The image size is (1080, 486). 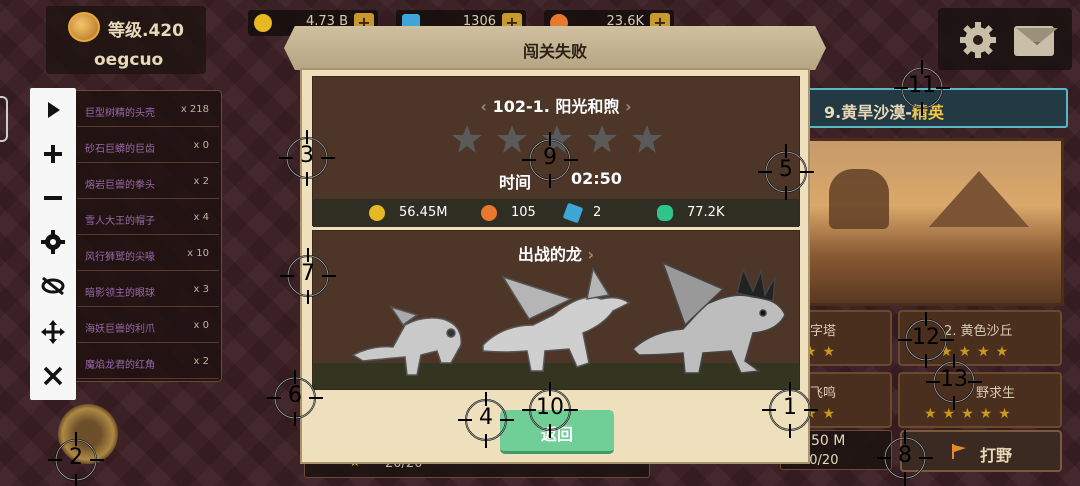 I want to click on zoom-out-icon, so click(x=53, y=198).